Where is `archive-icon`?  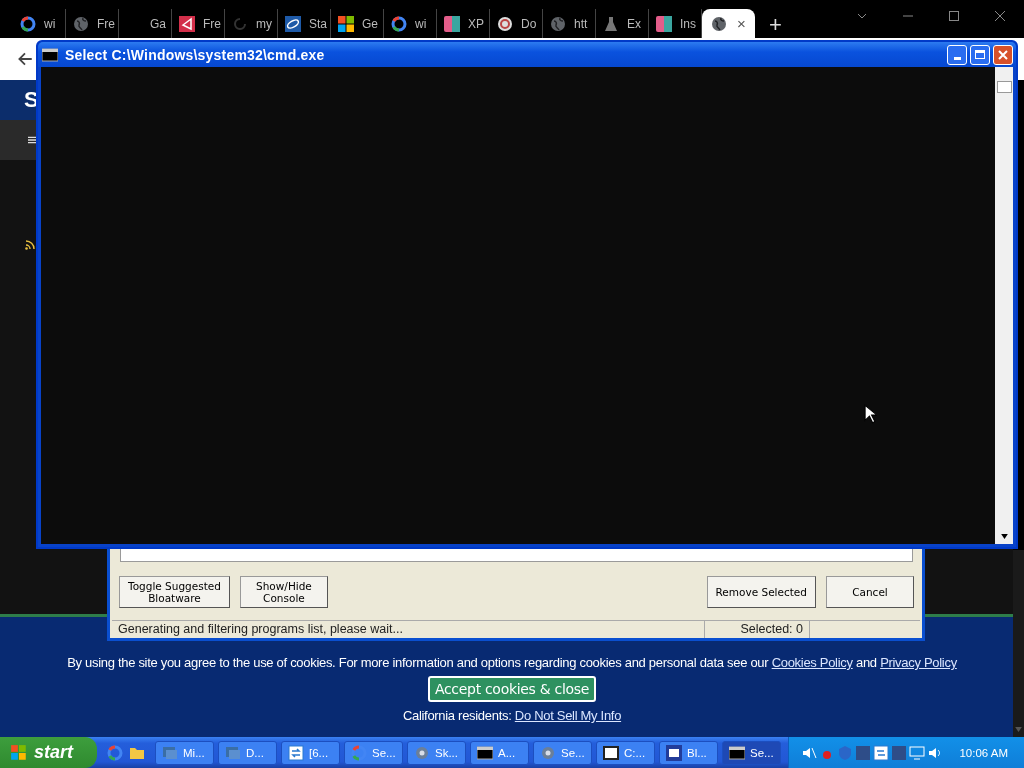 archive-icon is located at coordinates (611, 752).